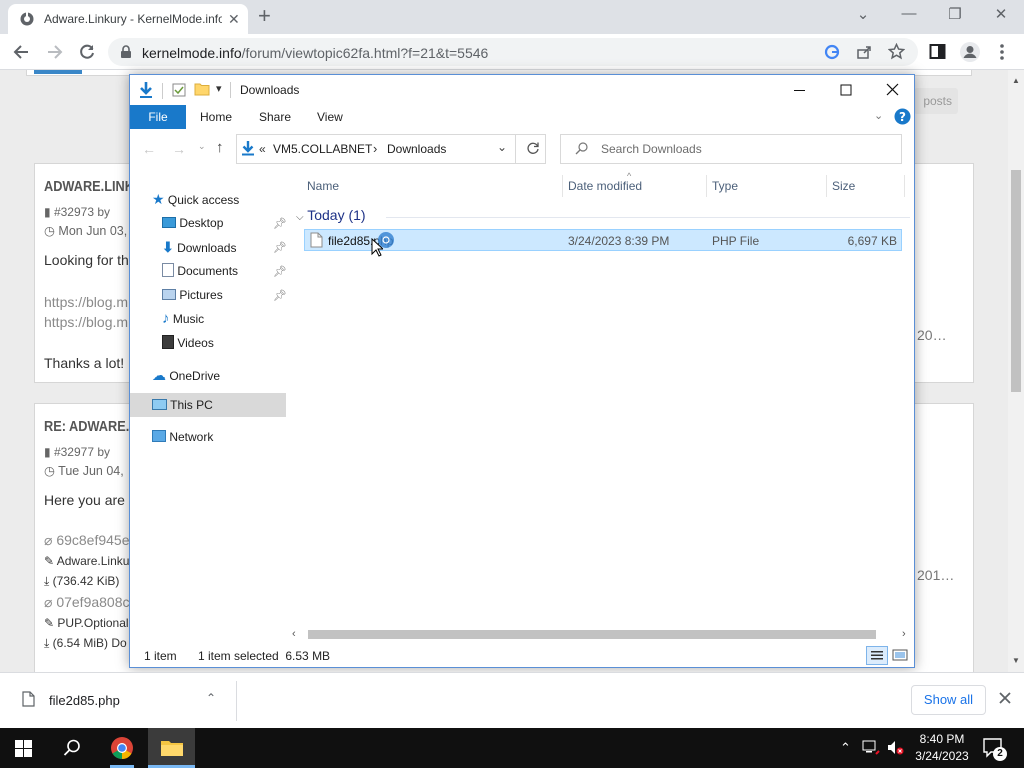  What do you see at coordinates (264, 16) in the screenshot?
I see `new-tab-button: +` at bounding box center [264, 16].